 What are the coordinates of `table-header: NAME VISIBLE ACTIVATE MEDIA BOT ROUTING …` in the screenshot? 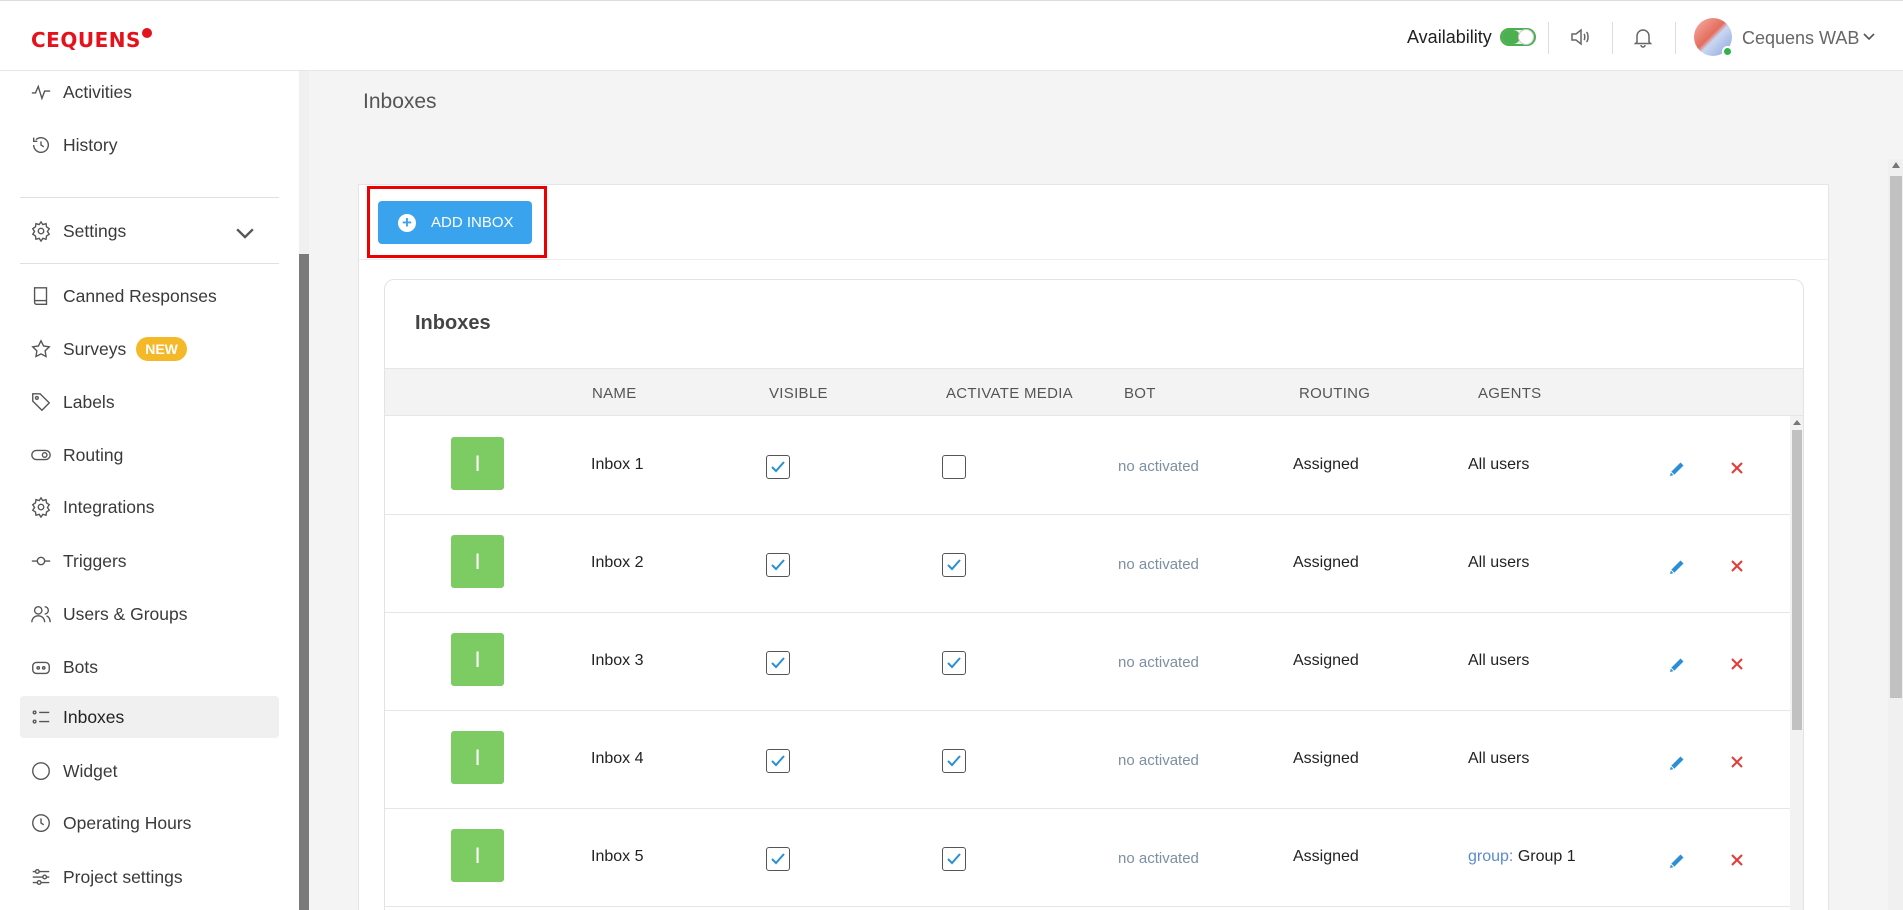 It's located at (1094, 392).